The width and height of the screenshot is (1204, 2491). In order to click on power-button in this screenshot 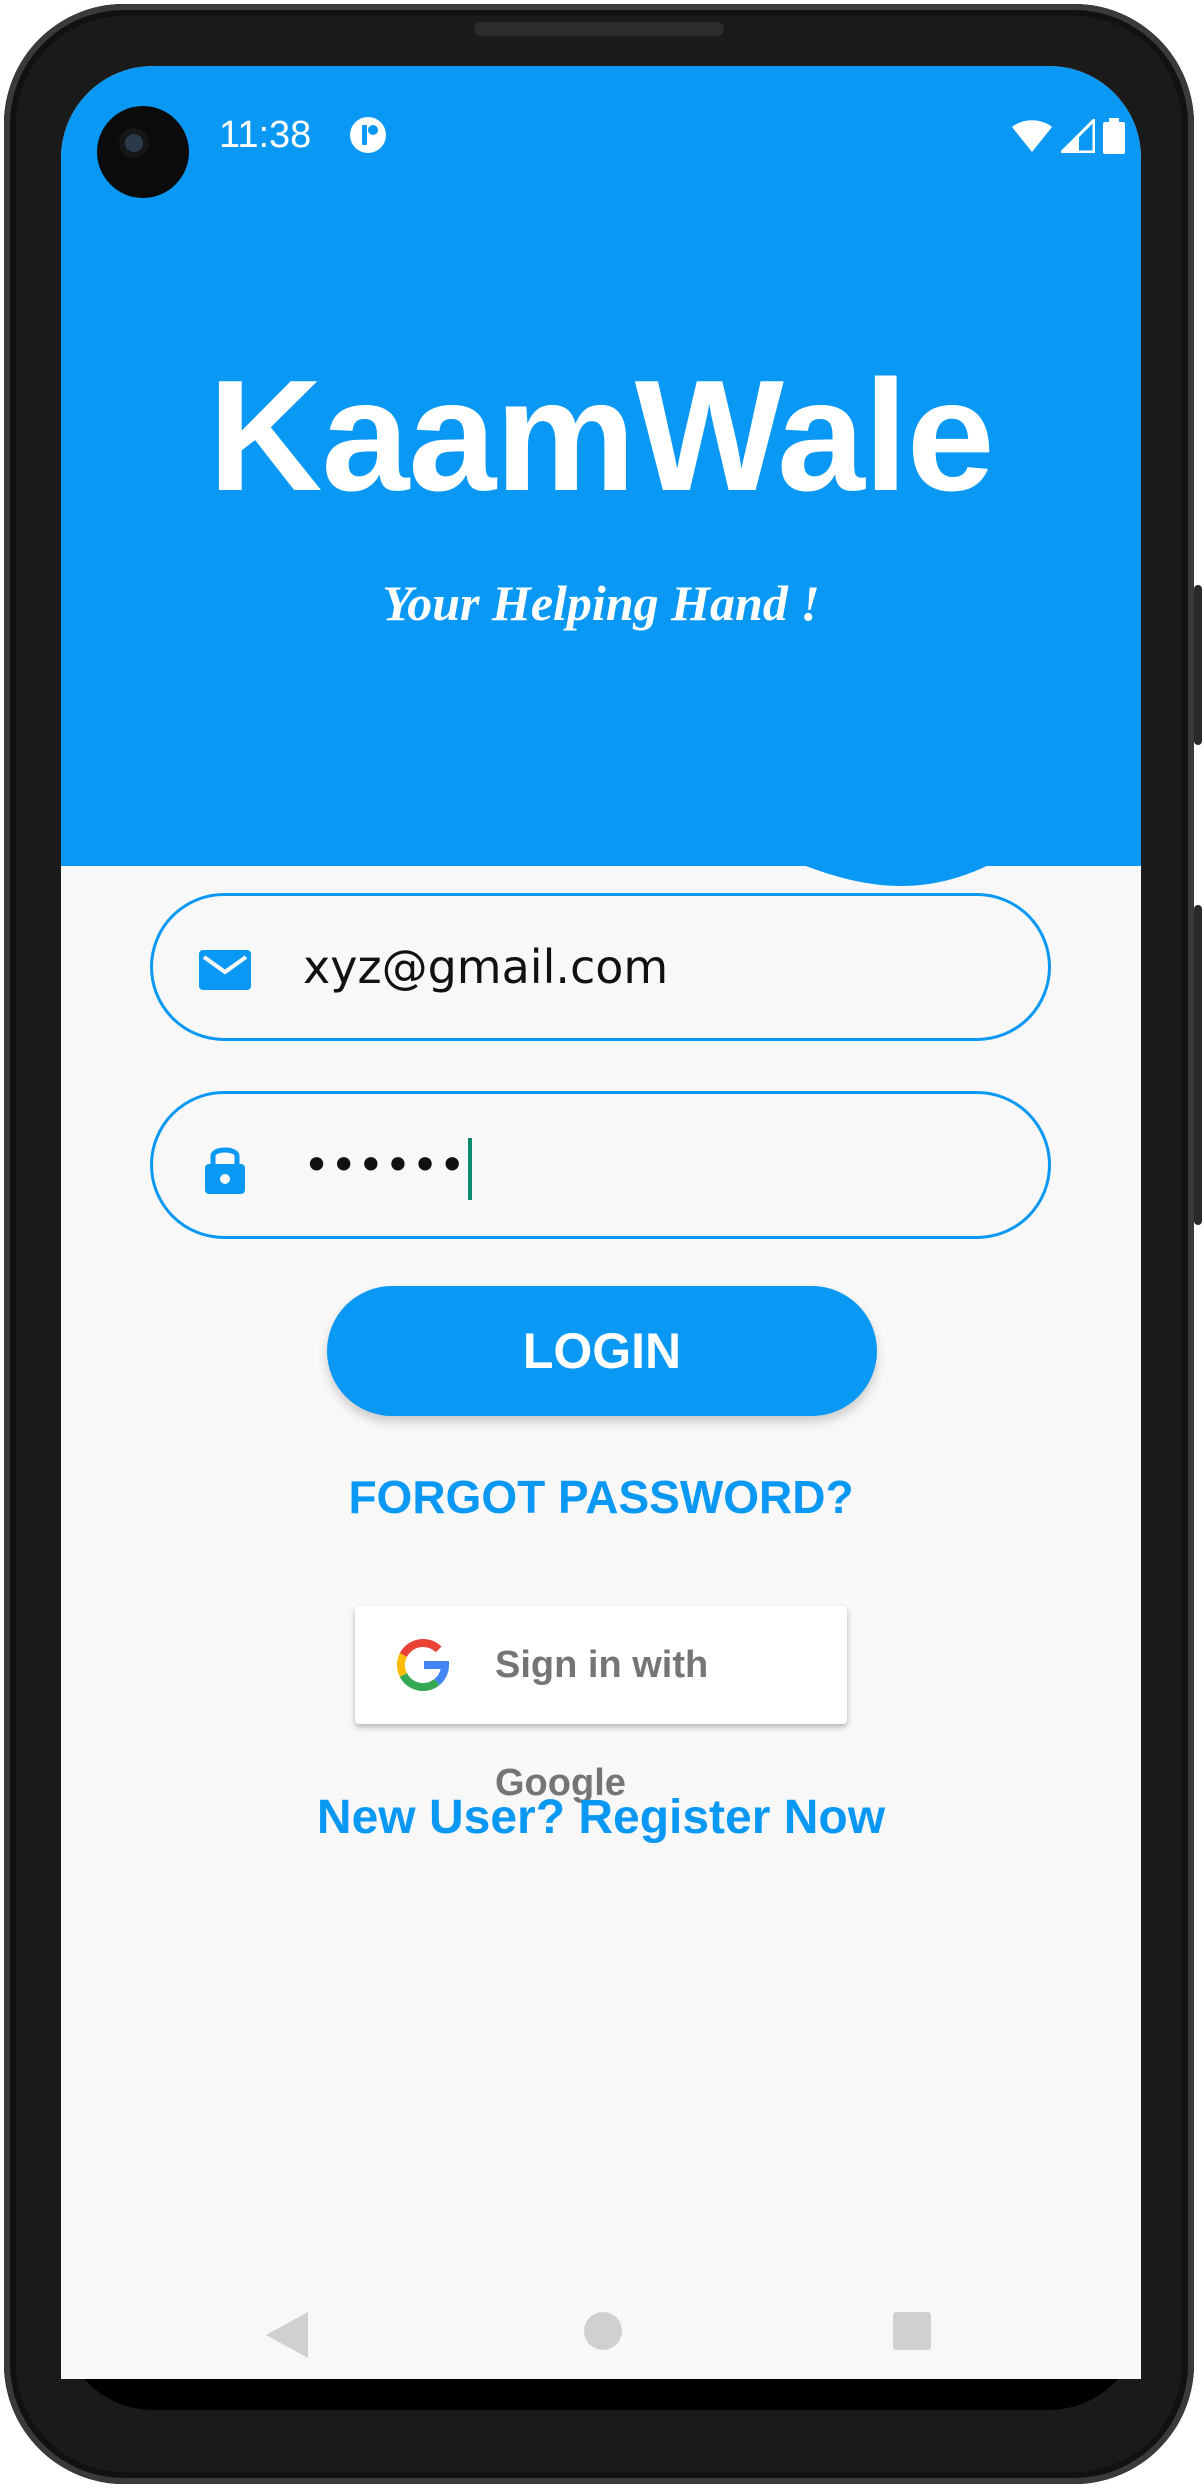, I will do `click(1198, 1065)`.